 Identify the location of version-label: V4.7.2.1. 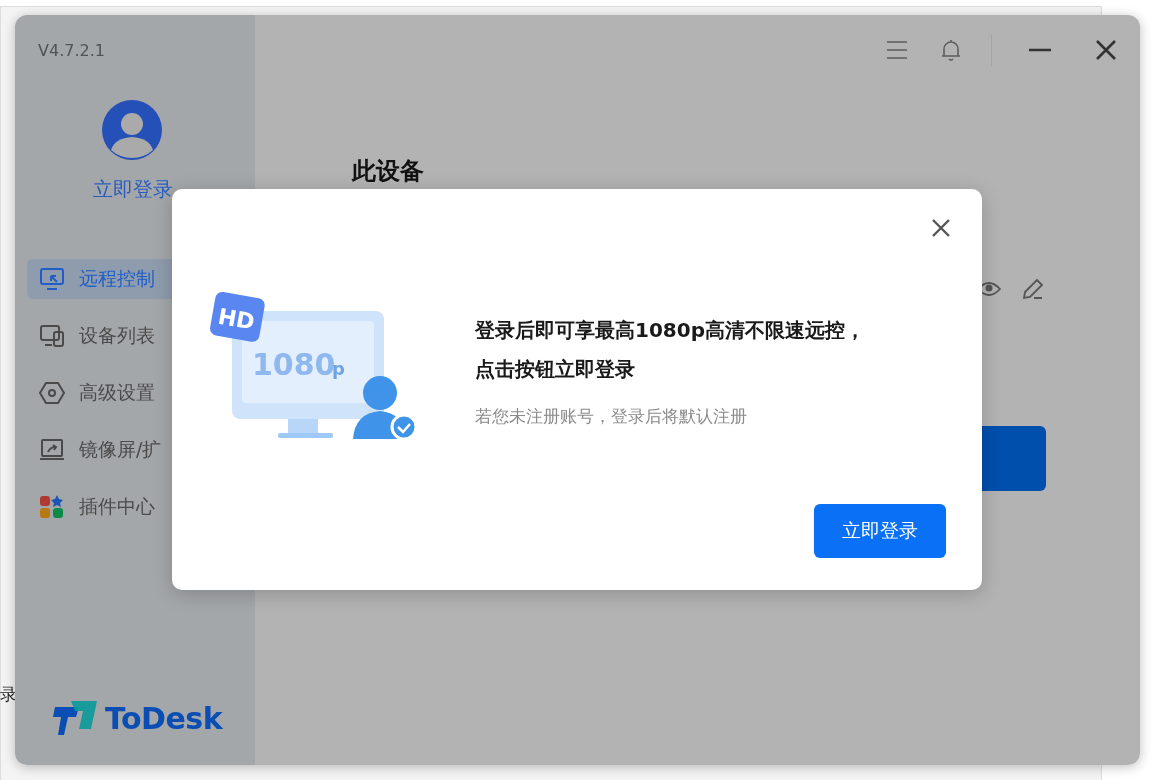
(71, 50).